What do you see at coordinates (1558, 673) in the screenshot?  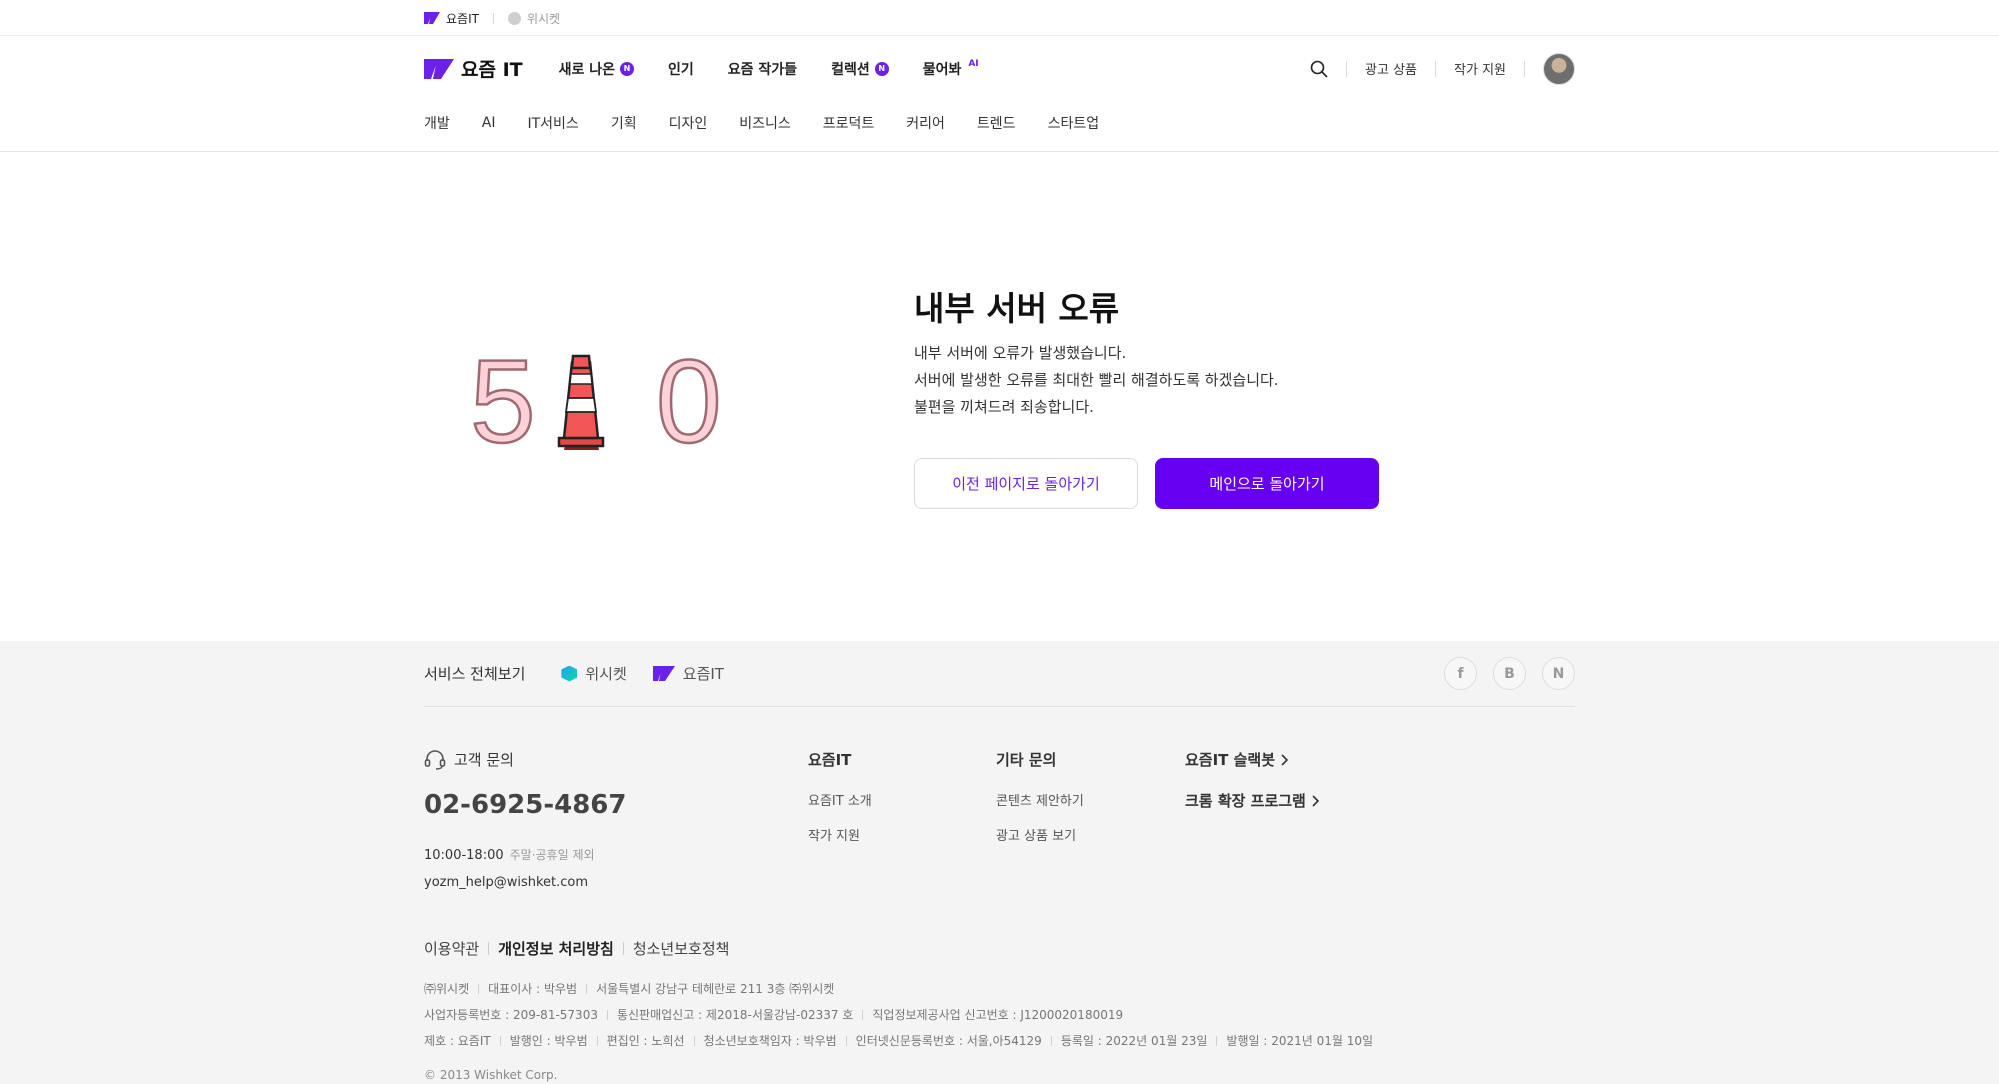 I see `naver-icon: N` at bounding box center [1558, 673].